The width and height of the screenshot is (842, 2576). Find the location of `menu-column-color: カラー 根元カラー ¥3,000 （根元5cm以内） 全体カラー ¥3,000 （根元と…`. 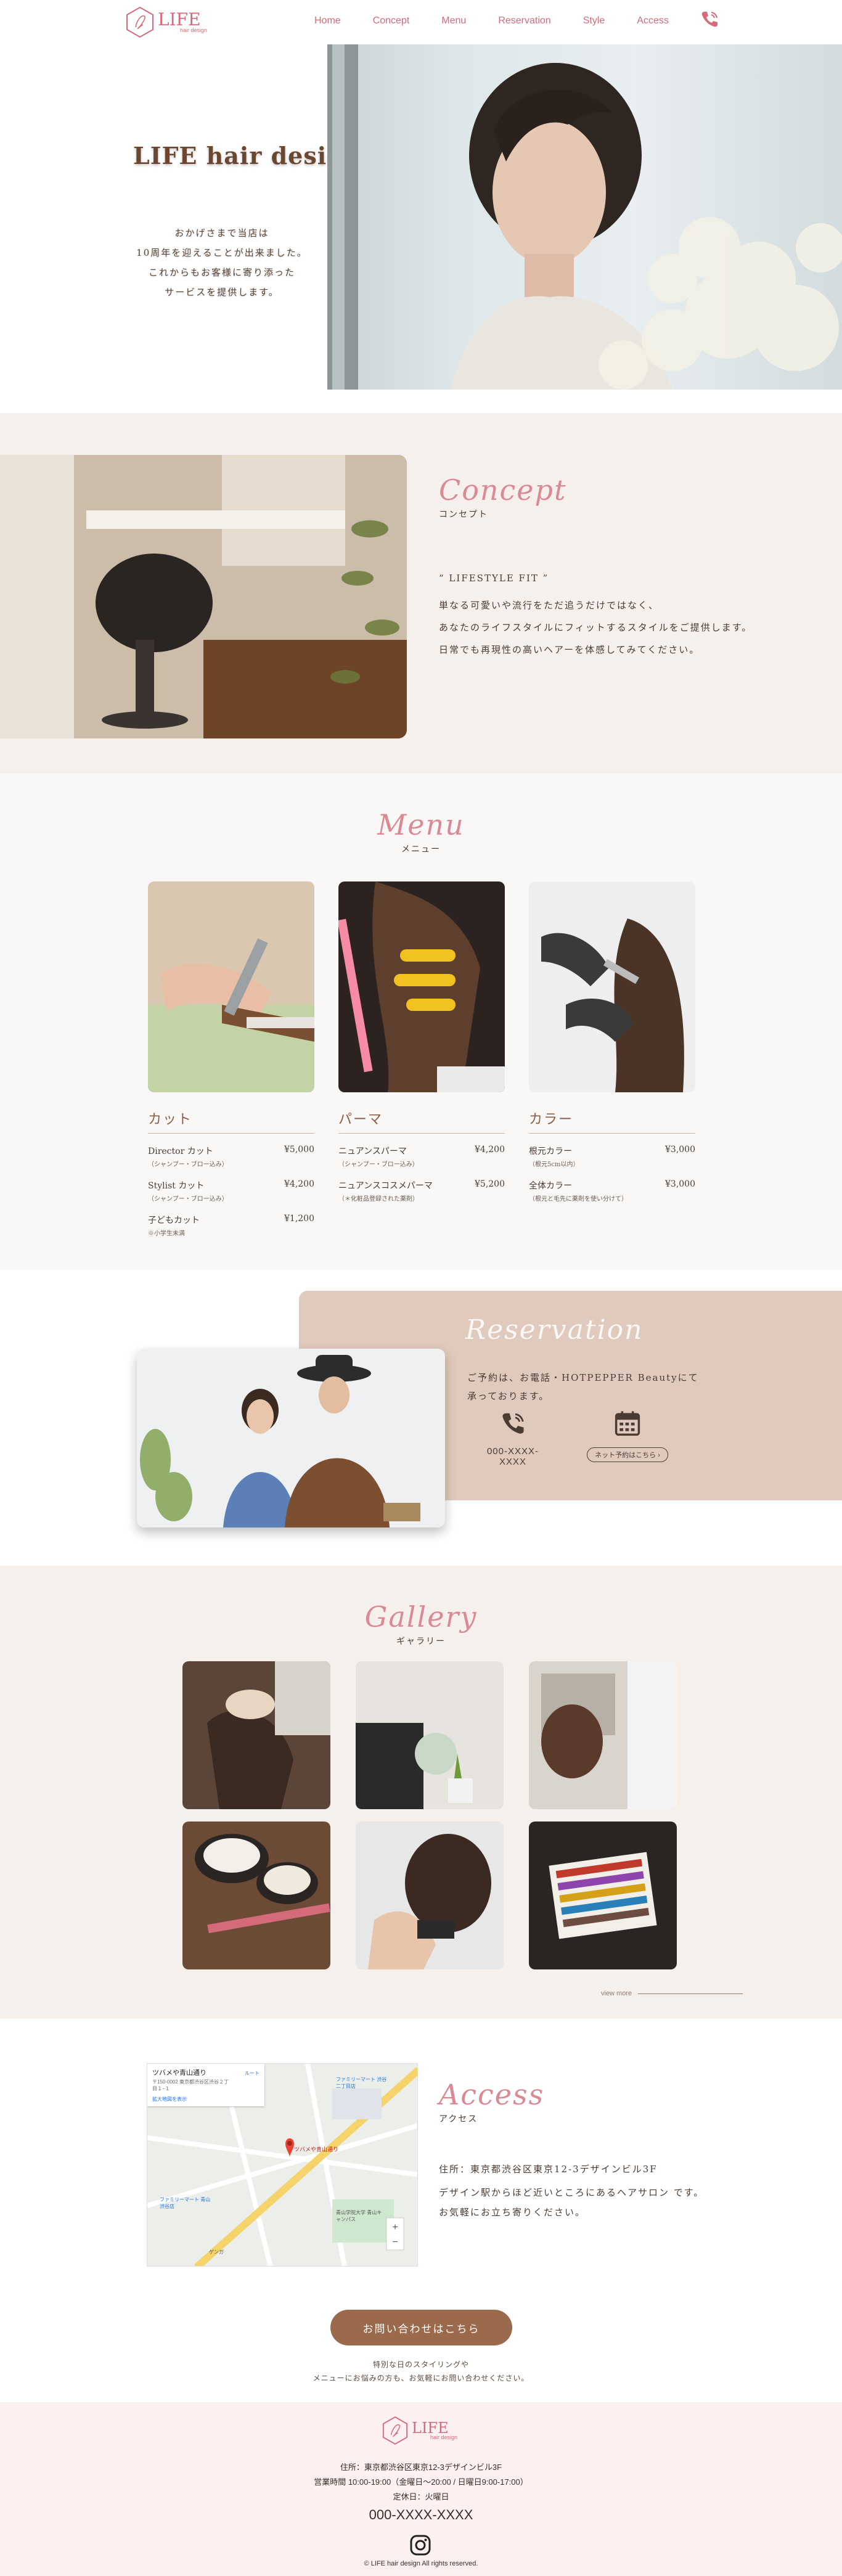

menu-column-color: カラー 根元カラー ¥3,000 （根元5cm以内） 全体カラー ¥3,000 （根元と… is located at coordinates (612, 1042).